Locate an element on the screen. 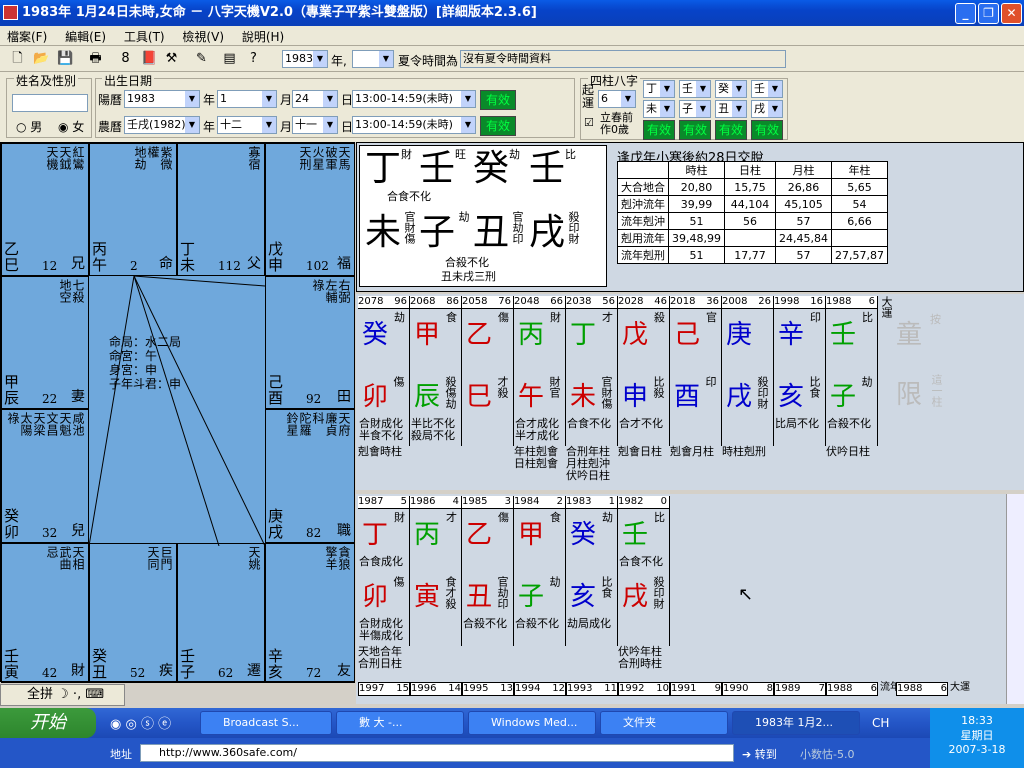  menu-file: 檔案(F) is located at coordinates (27, 36).